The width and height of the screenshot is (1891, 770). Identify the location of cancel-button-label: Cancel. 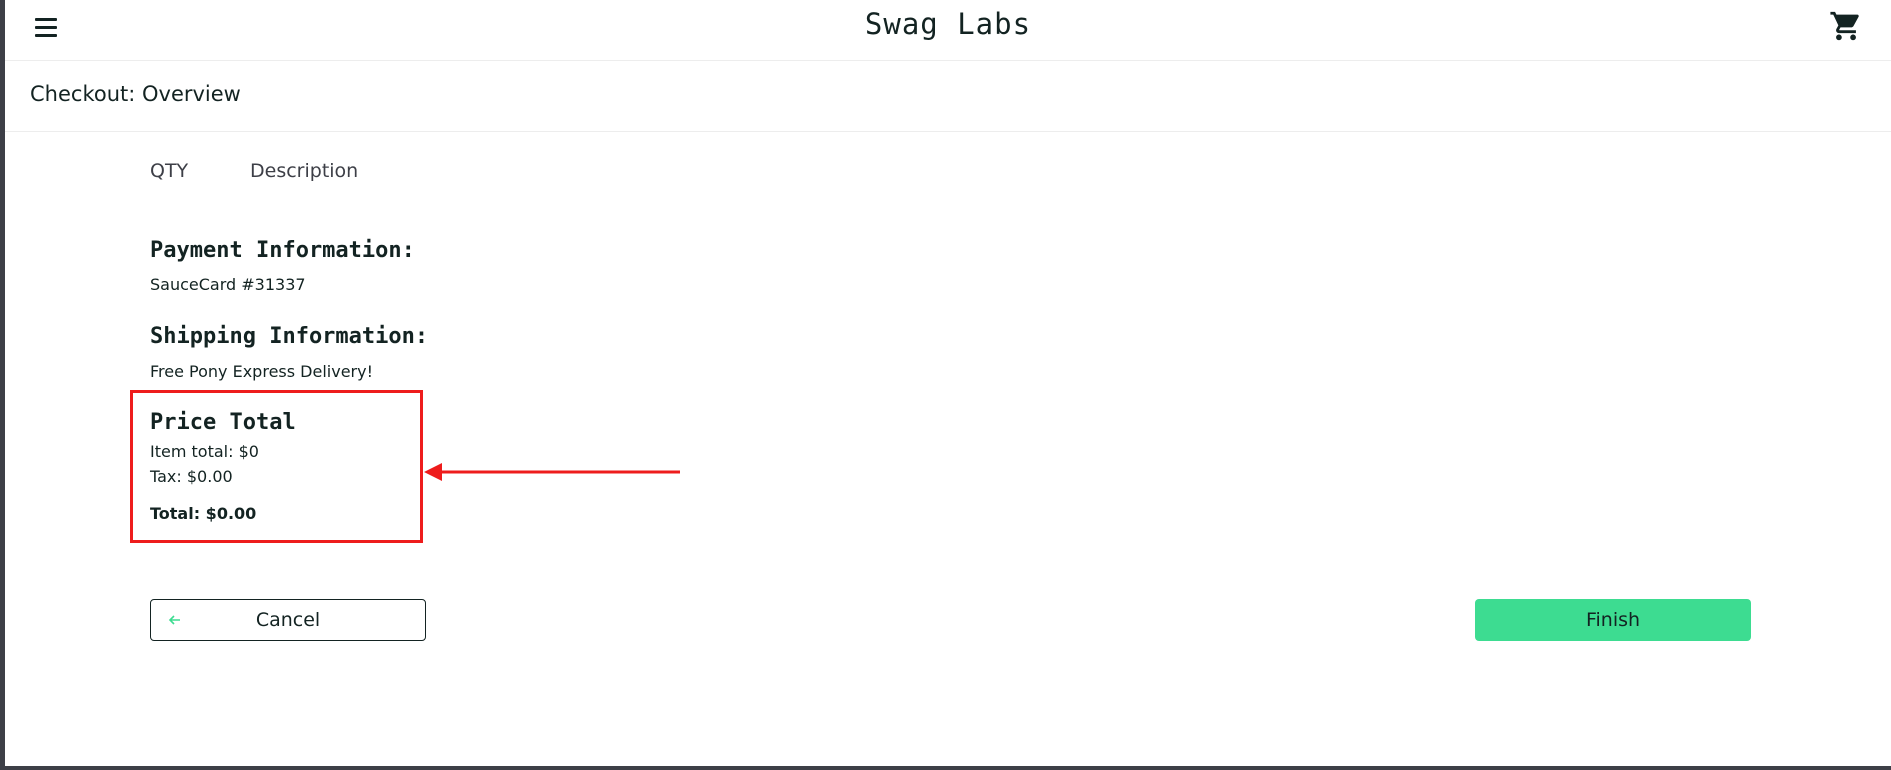
(288, 620).